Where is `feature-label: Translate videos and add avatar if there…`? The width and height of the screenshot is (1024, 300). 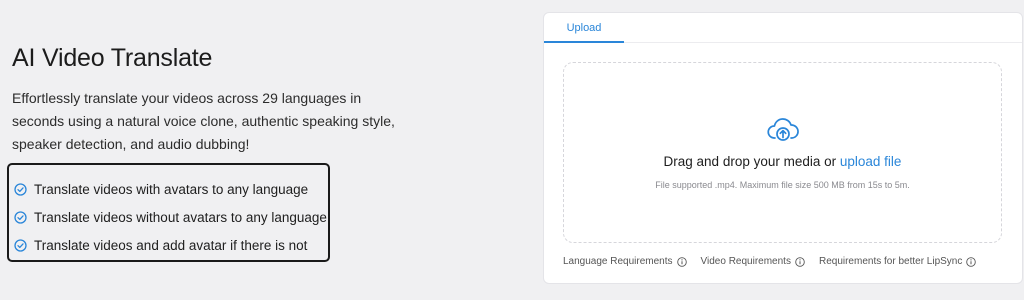 feature-label: Translate videos and add avatar if there… is located at coordinates (171, 245).